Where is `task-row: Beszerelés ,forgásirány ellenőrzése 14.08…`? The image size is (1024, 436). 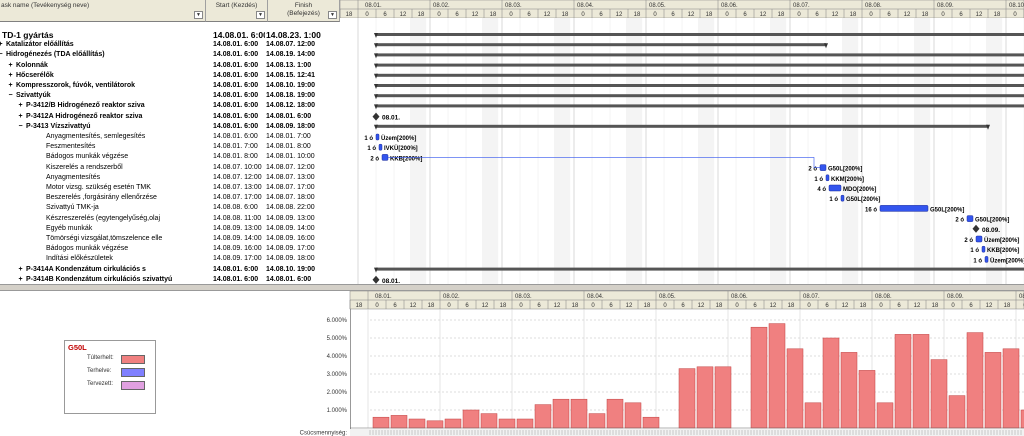
task-row: Beszerelés ,forgásirány ellenőrzése 14.08… is located at coordinates (170, 198).